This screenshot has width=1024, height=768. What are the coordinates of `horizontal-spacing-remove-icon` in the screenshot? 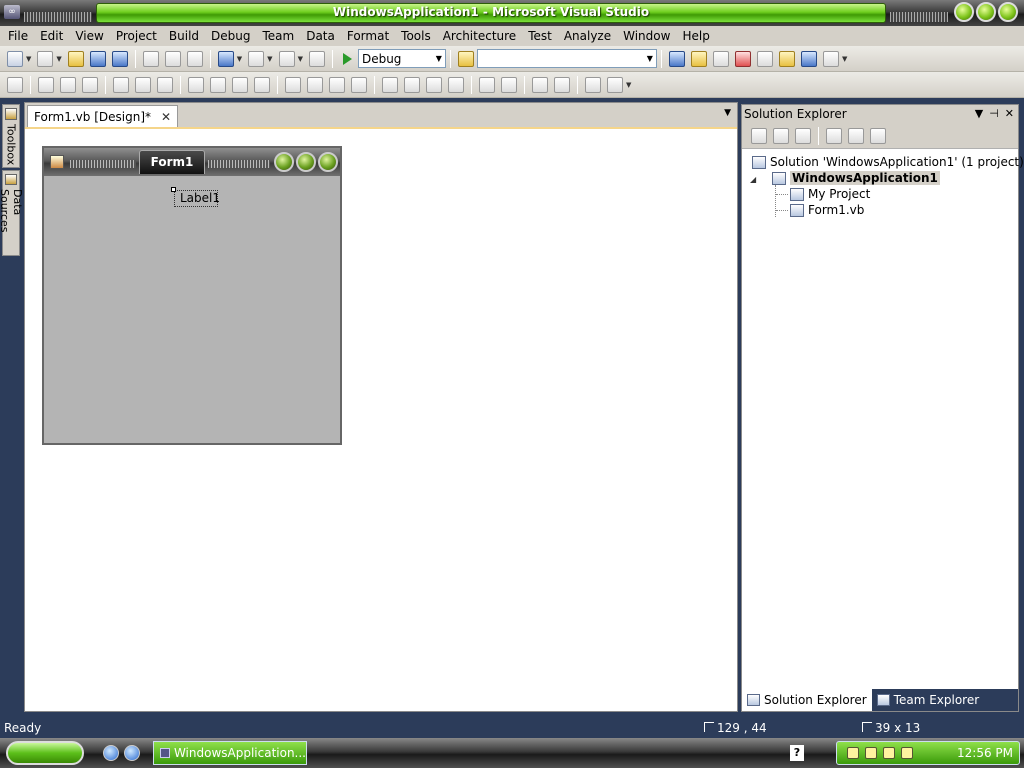 It's located at (359, 84).